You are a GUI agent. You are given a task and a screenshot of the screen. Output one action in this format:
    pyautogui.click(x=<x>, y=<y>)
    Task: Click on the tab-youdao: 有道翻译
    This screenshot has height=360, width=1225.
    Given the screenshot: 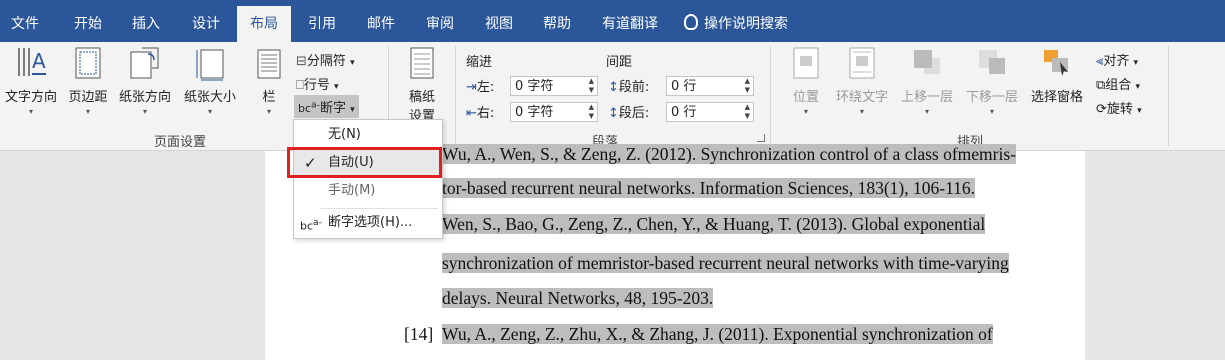 What is the action you would take?
    pyautogui.click(x=630, y=21)
    